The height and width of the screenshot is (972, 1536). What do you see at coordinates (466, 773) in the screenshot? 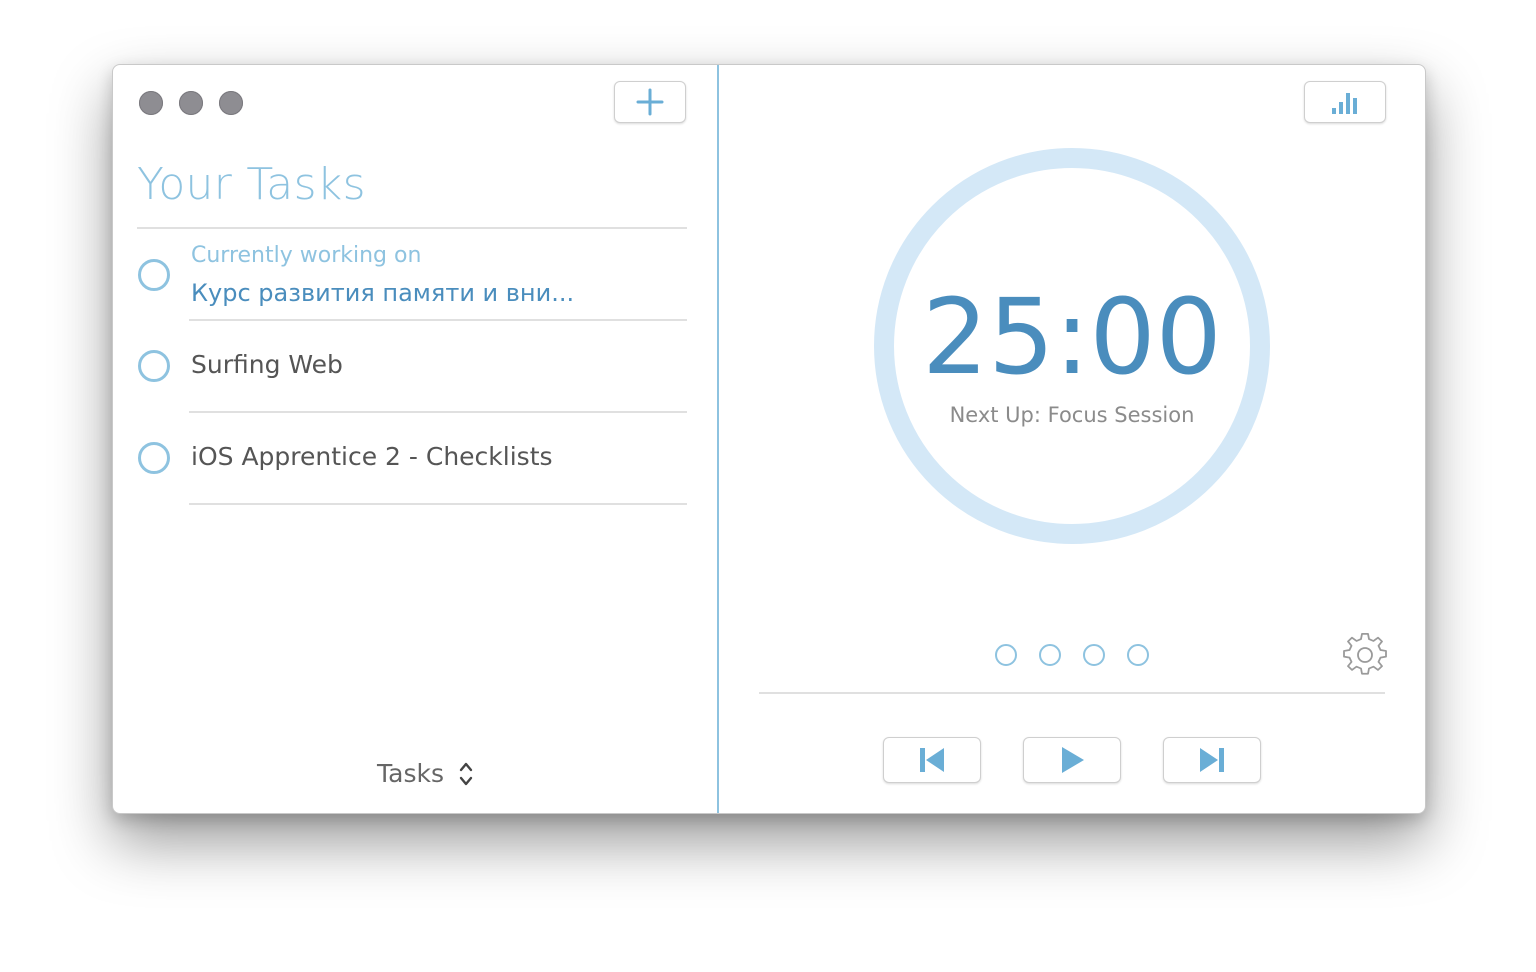
I see `up-down-chevron-icon` at bounding box center [466, 773].